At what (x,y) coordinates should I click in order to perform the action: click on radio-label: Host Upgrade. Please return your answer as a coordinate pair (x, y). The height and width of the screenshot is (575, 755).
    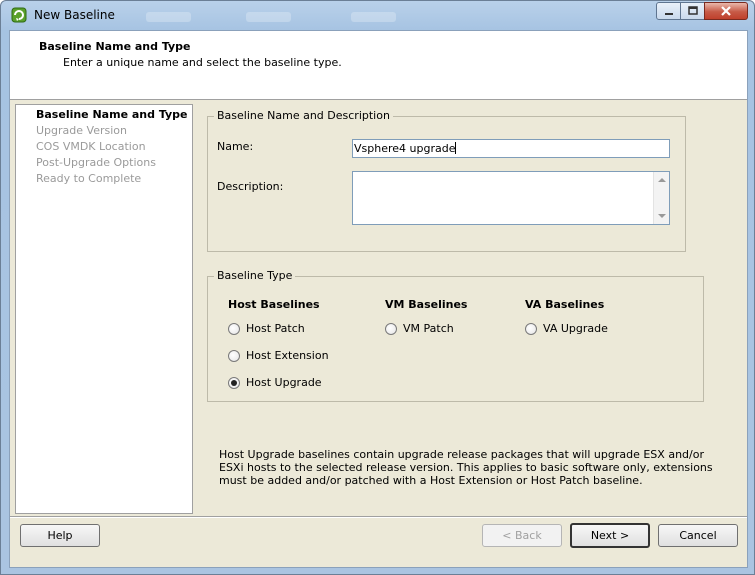
    Looking at the image, I should click on (284, 382).